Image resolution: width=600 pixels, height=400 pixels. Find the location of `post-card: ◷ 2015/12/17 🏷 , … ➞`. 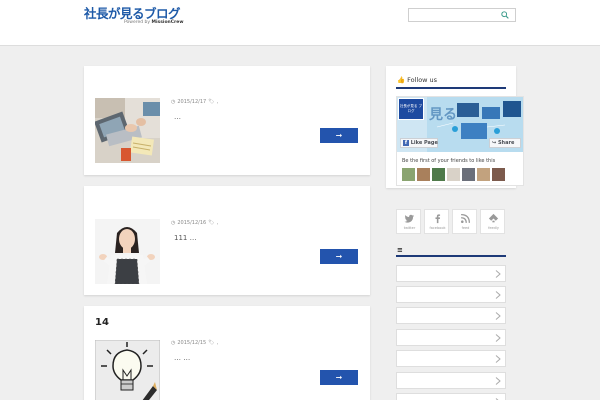

post-card: ◷ 2015/12/17 🏷 , … ➞ is located at coordinates (227, 120).